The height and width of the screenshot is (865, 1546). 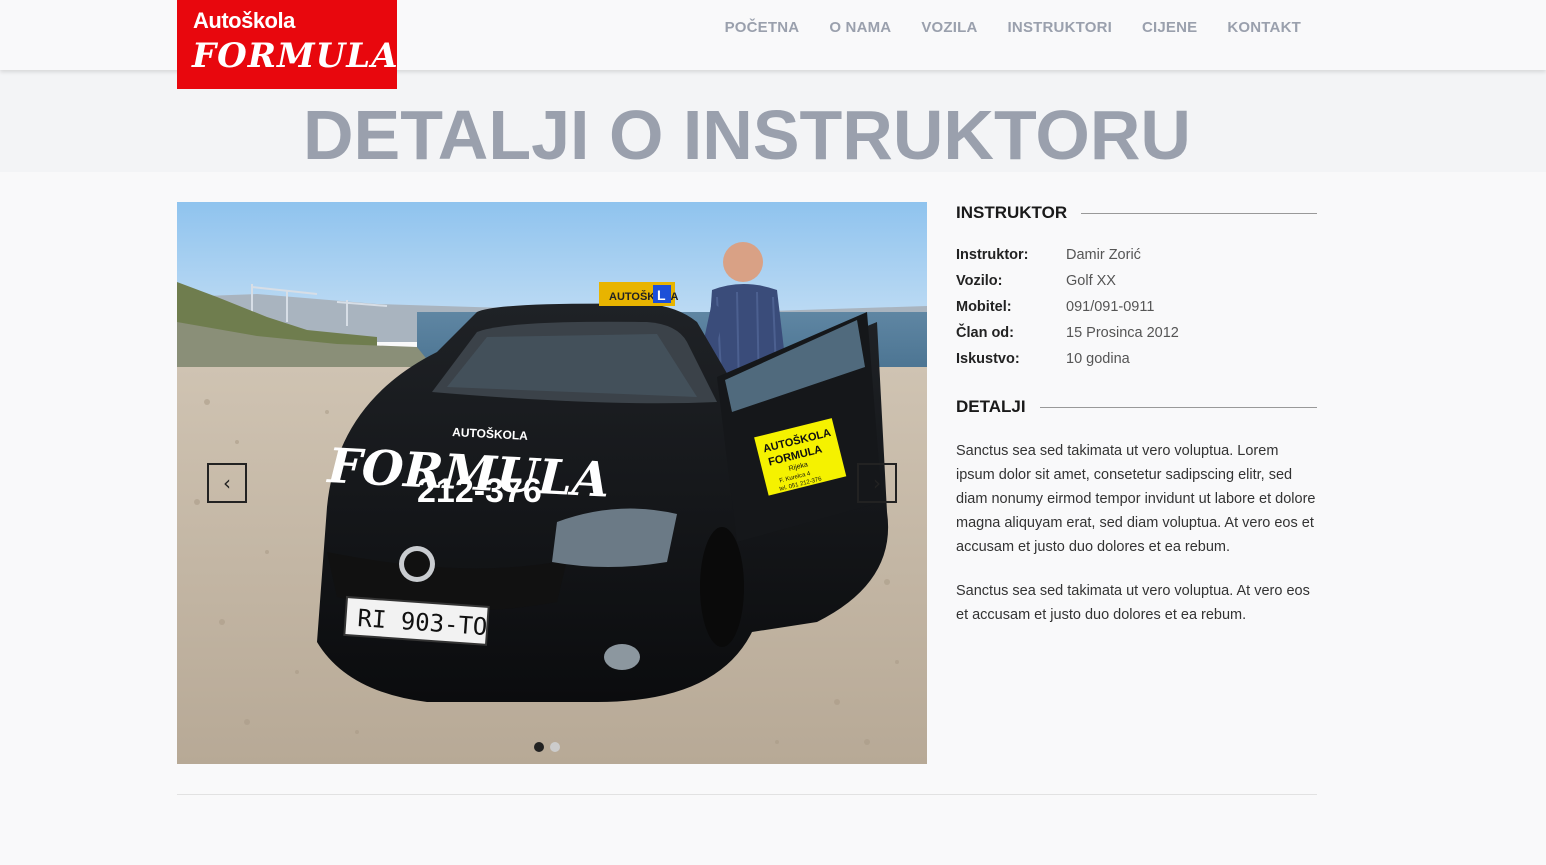 What do you see at coordinates (547, 747) in the screenshot?
I see `slider-dots` at bounding box center [547, 747].